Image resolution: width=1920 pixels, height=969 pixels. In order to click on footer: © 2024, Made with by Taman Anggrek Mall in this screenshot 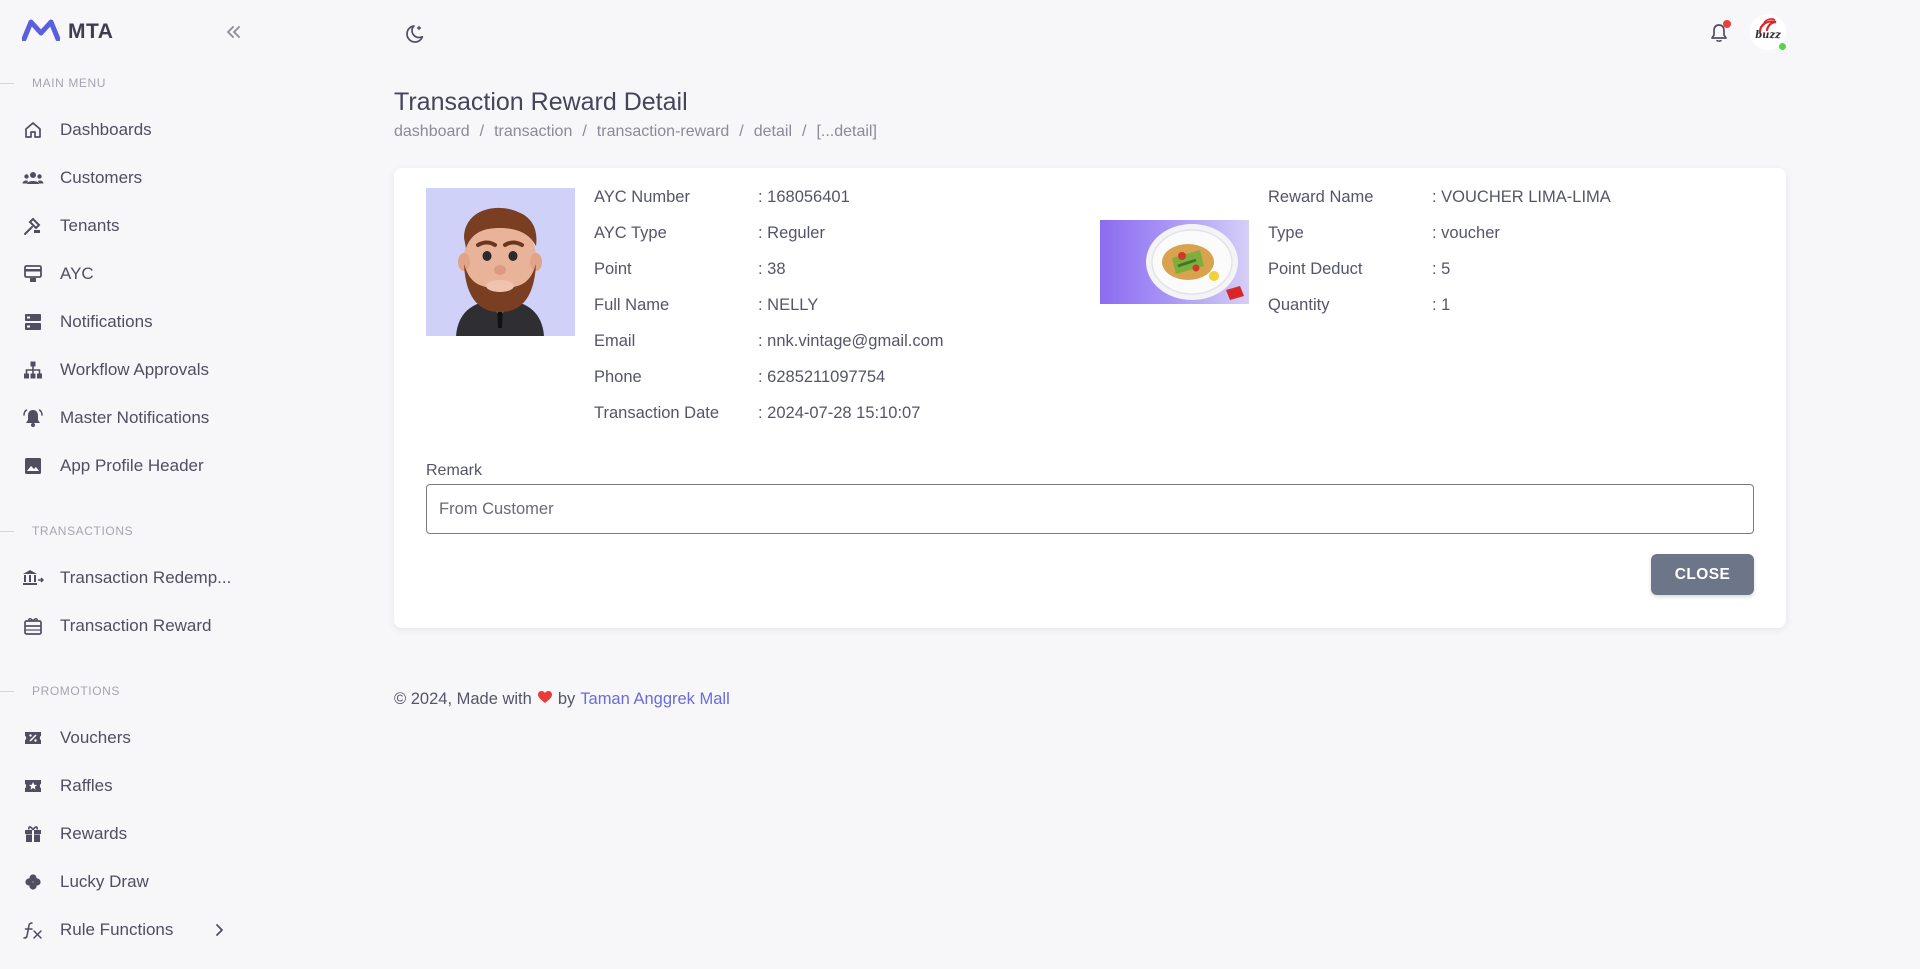, I will do `click(562, 699)`.